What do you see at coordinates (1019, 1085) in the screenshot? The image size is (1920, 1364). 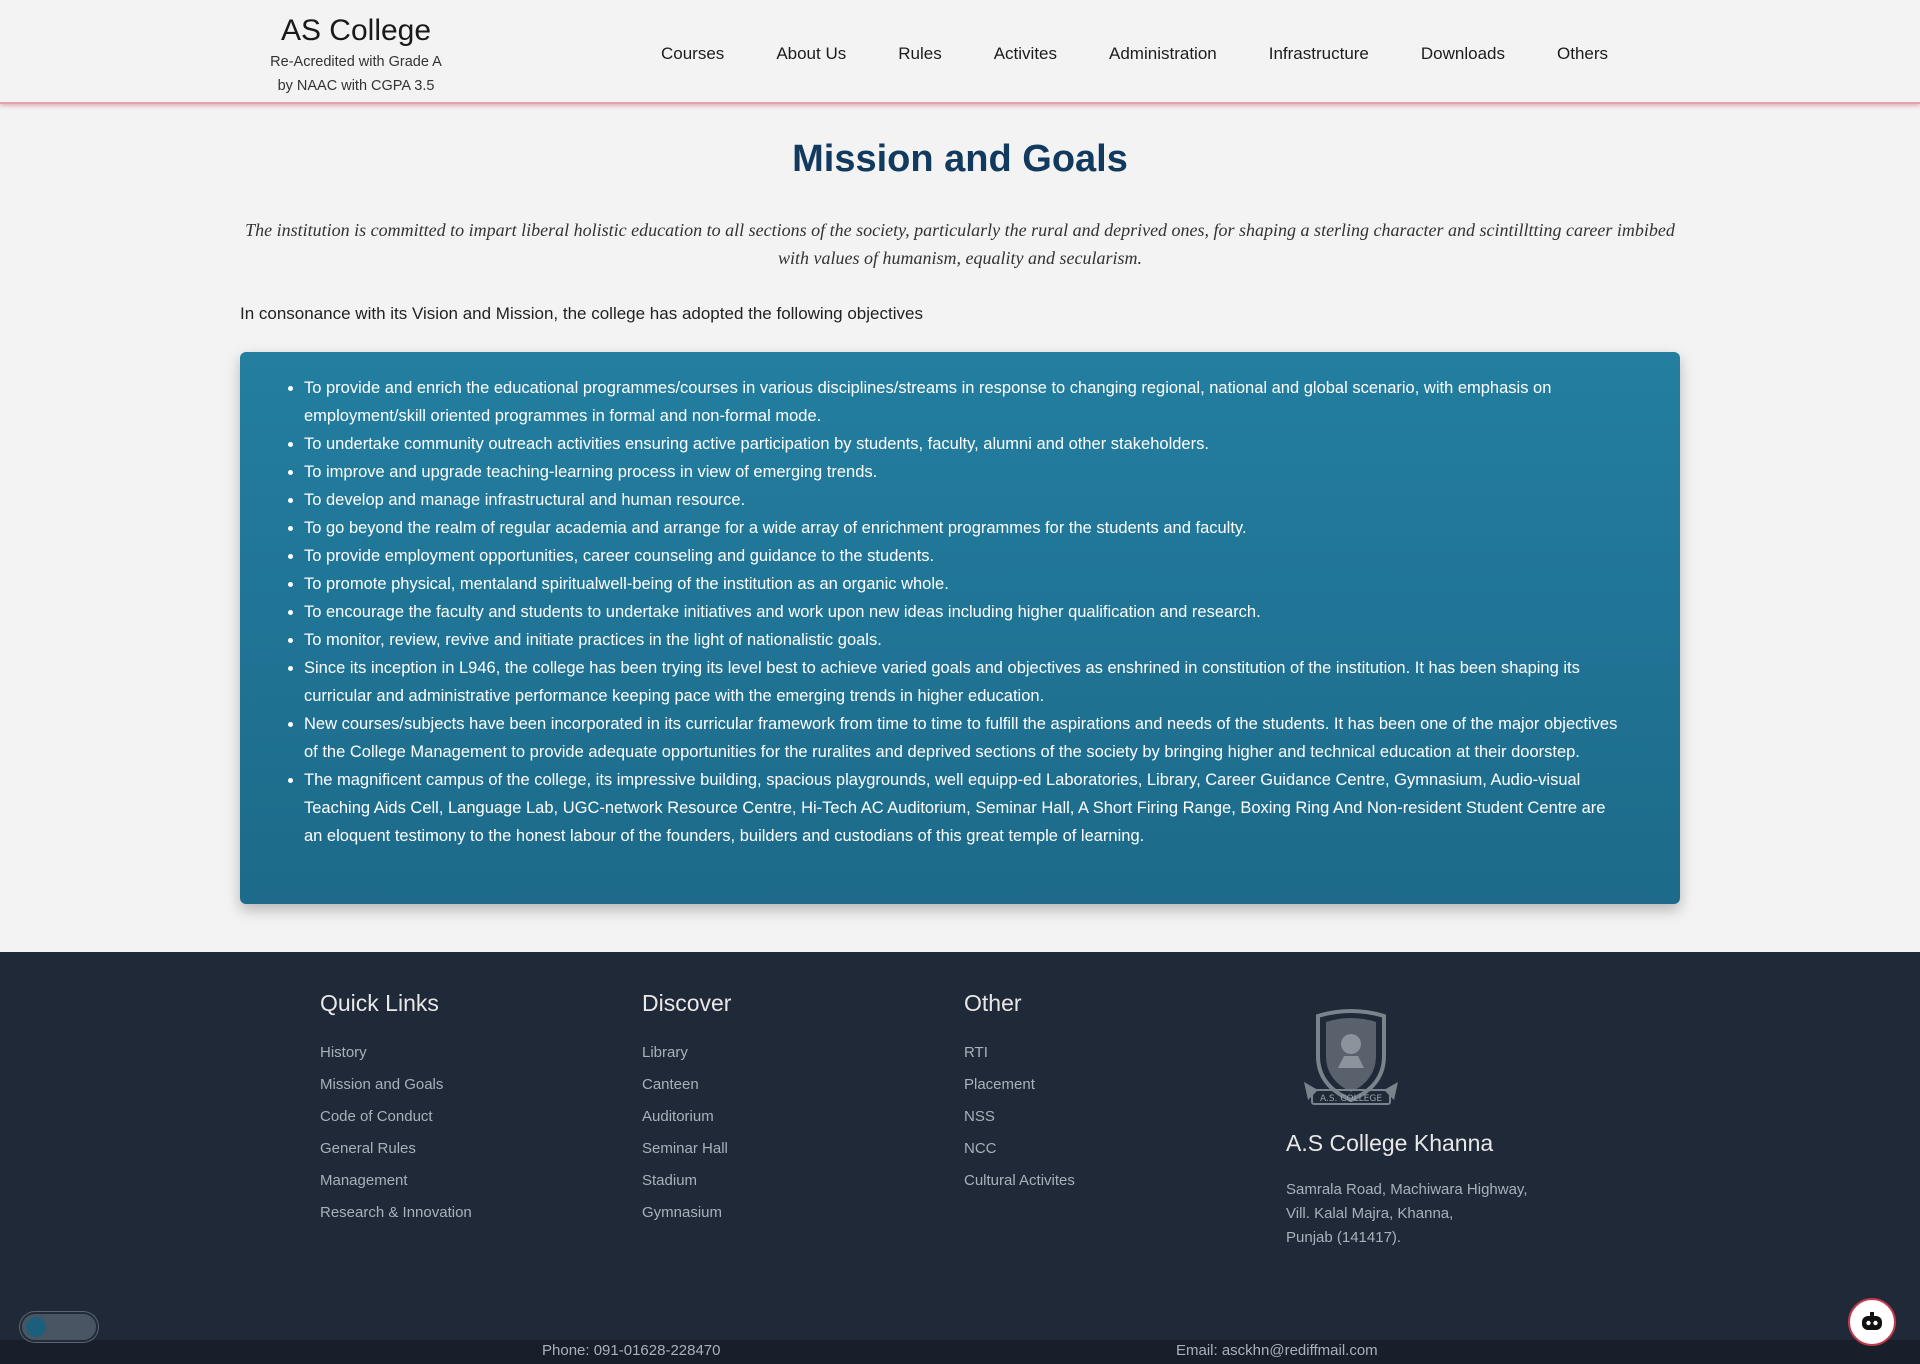 I see `footer-link-placement: Placement` at bounding box center [1019, 1085].